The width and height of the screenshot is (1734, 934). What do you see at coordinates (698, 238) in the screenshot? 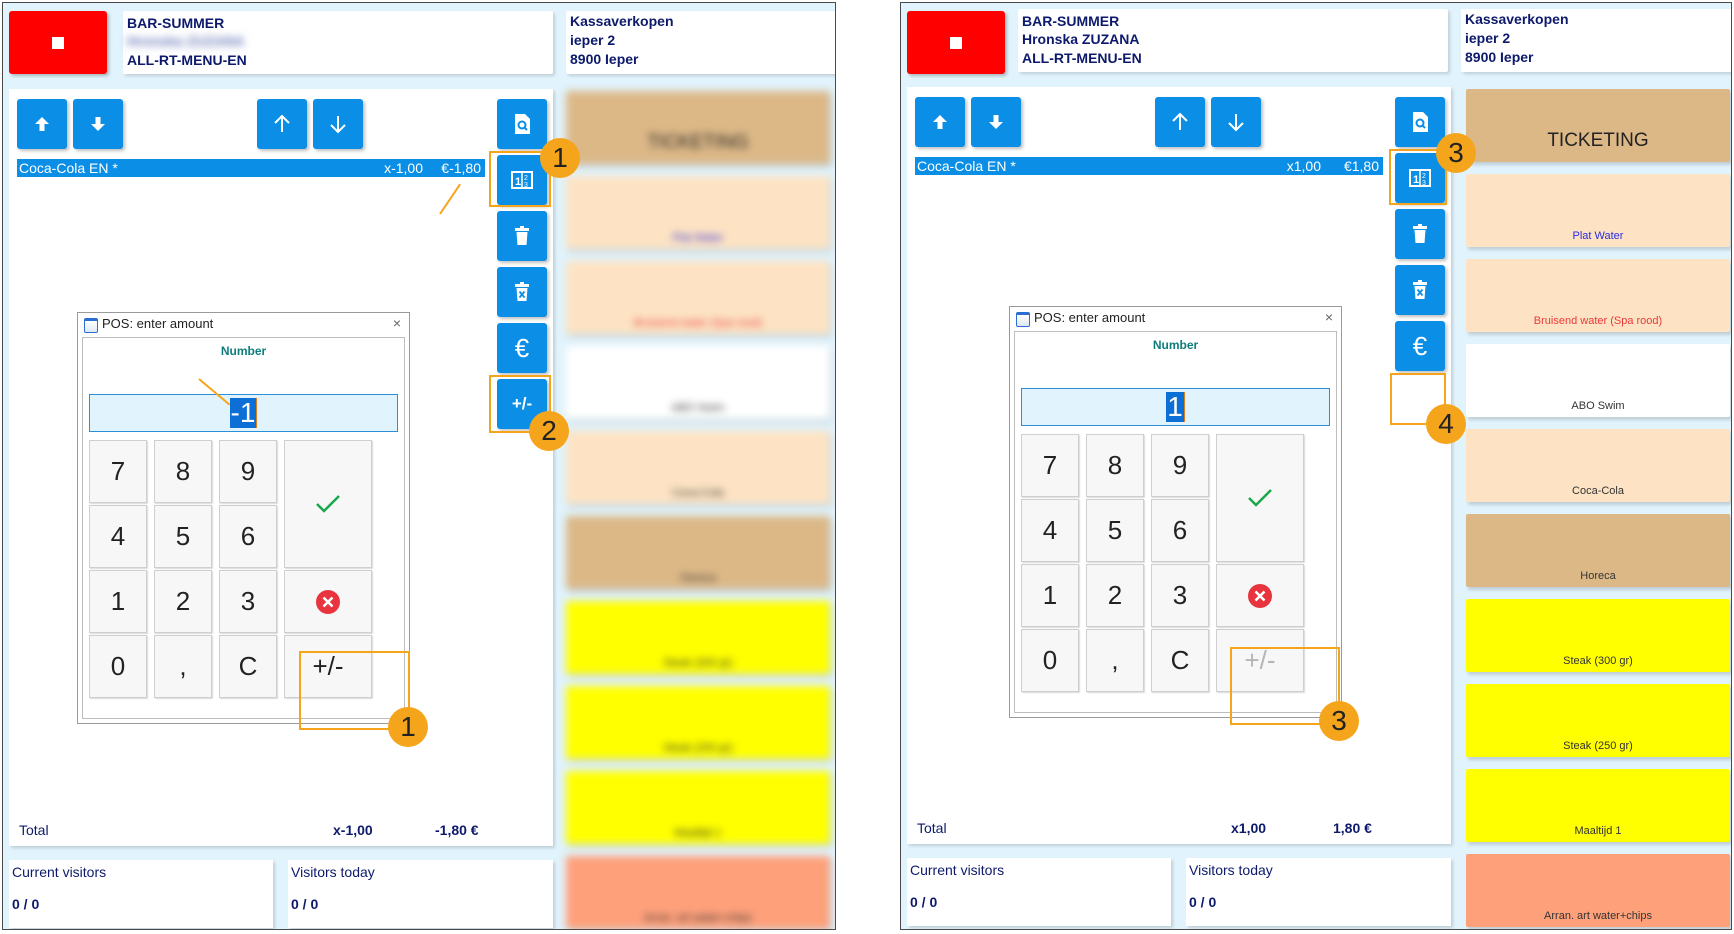
I see `product-tile-label: Plat Water` at bounding box center [698, 238].